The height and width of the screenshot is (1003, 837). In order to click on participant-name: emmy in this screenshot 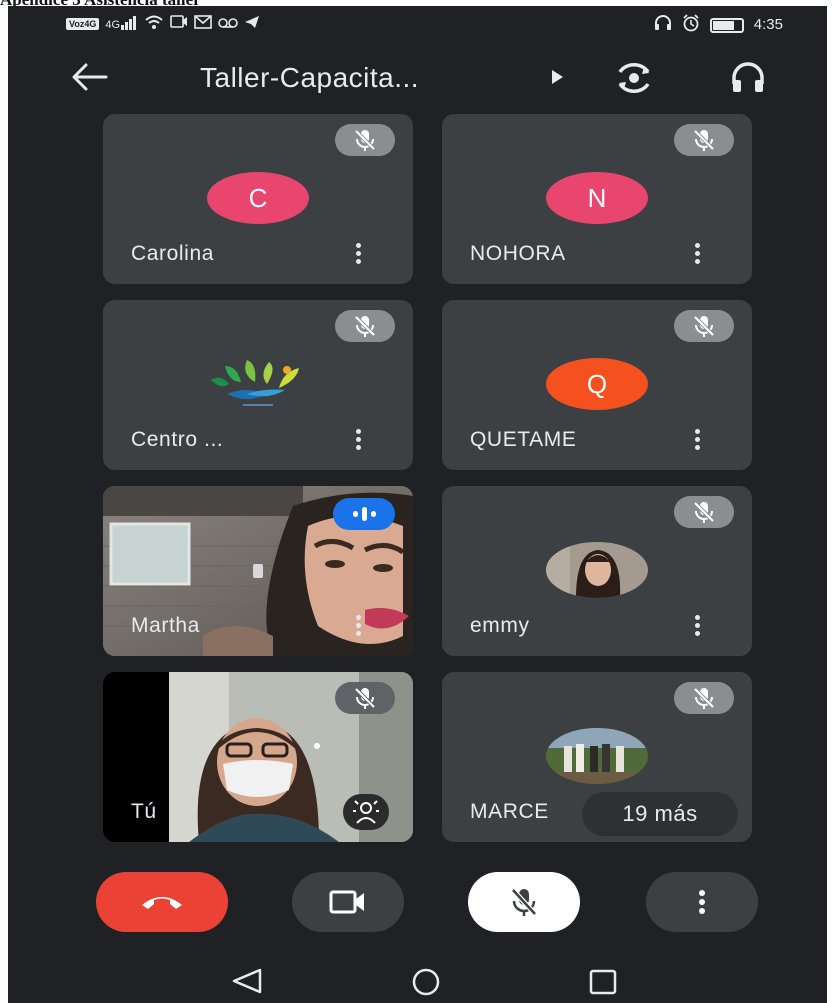, I will do `click(500, 625)`.